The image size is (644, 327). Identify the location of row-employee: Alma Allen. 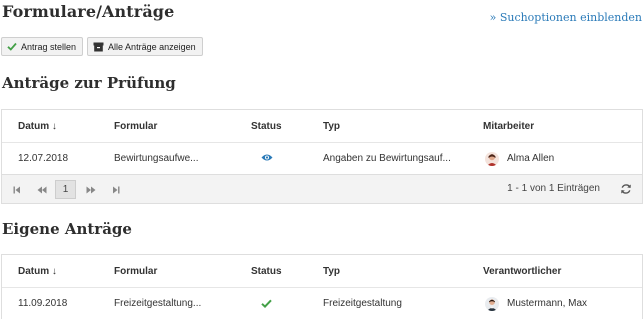
(531, 158).